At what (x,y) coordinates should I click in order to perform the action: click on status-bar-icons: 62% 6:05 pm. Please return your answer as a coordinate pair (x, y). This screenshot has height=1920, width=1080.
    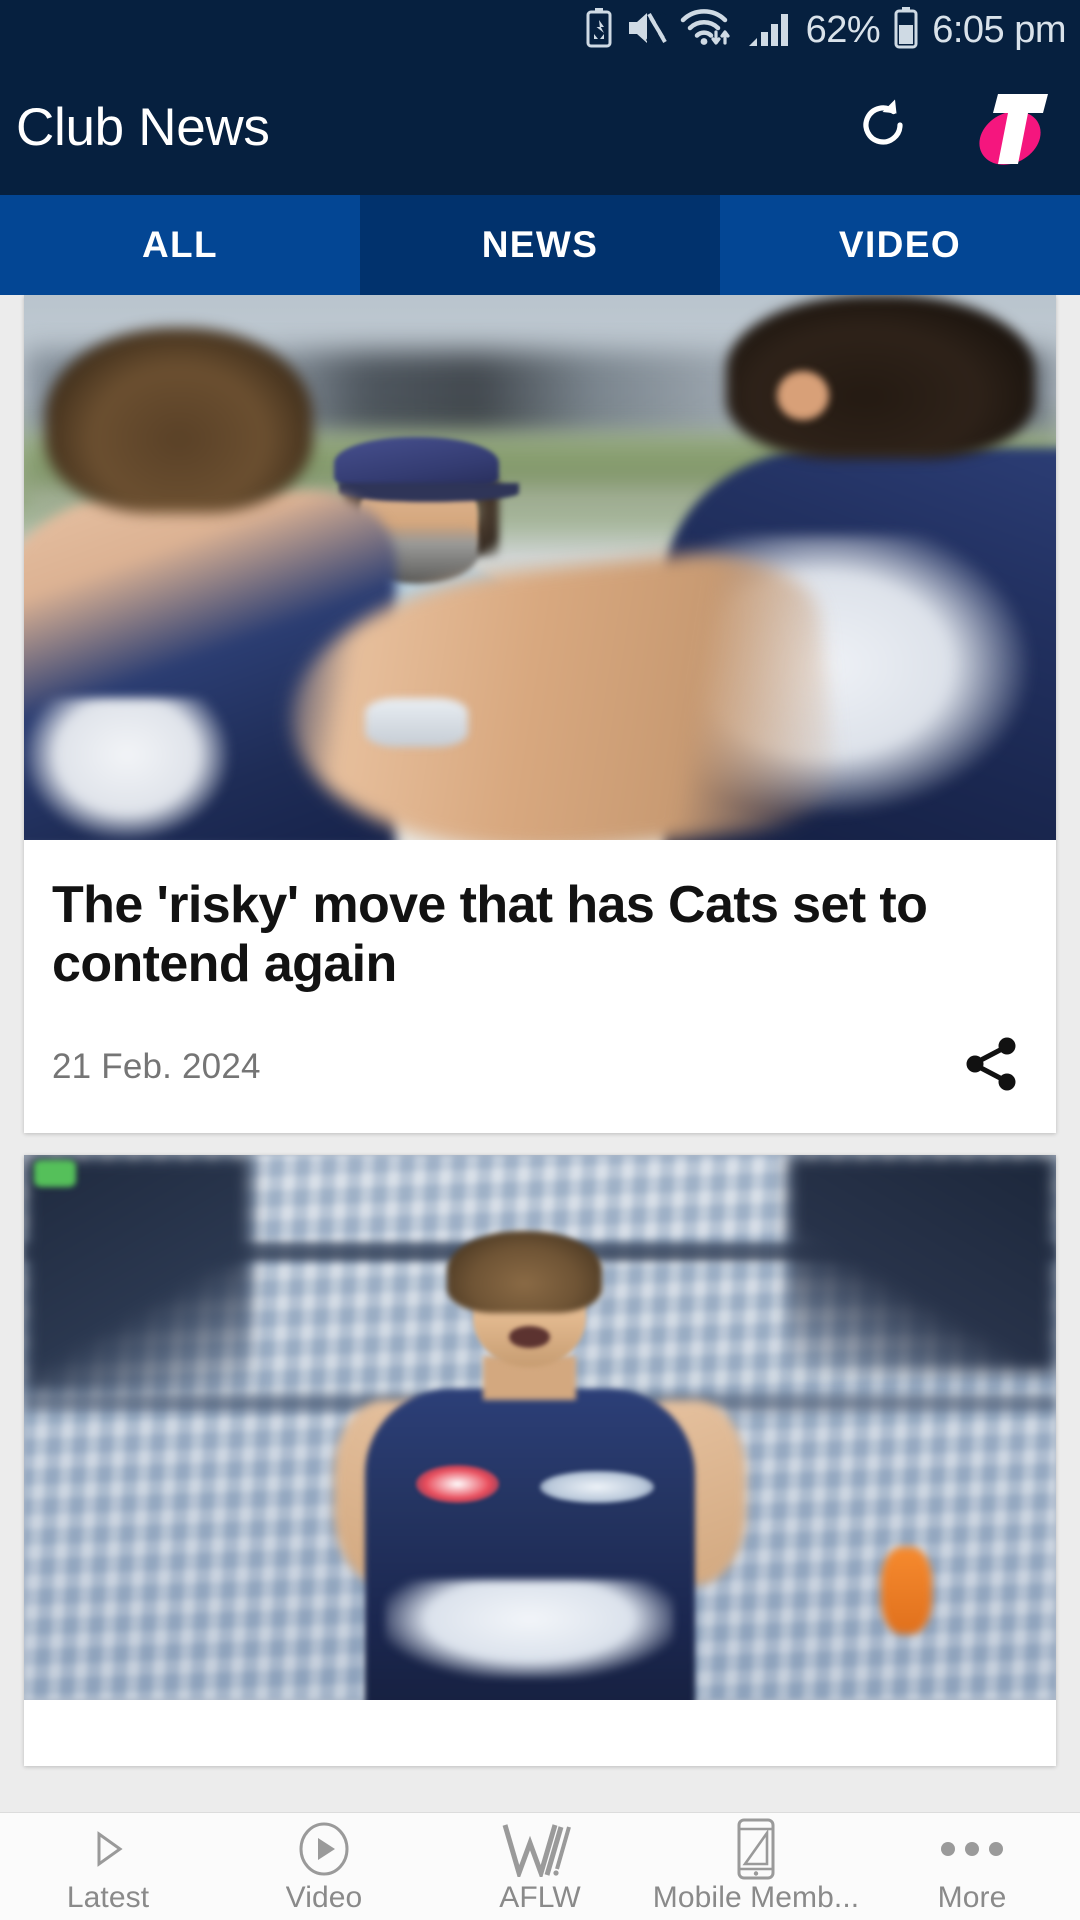
    Looking at the image, I should click on (826, 30).